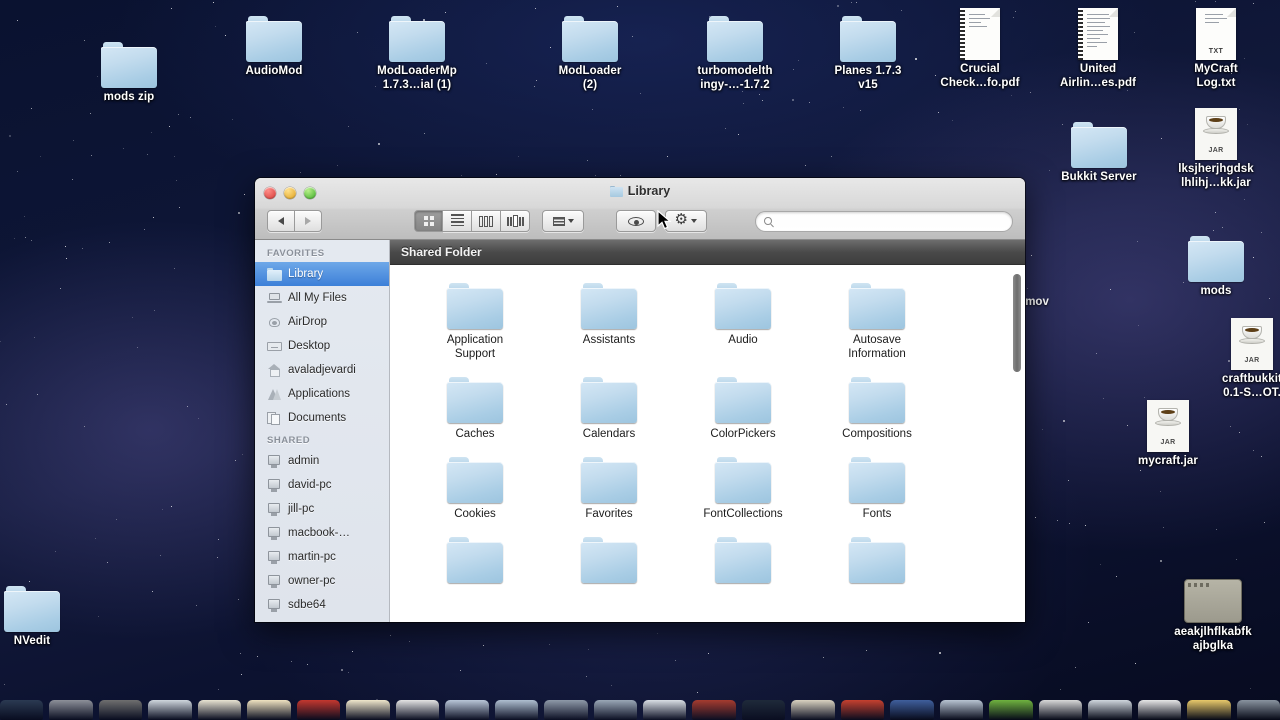  Describe the element at coordinates (322, 418) in the screenshot. I see `sidebar-item-documents: Documents` at that location.